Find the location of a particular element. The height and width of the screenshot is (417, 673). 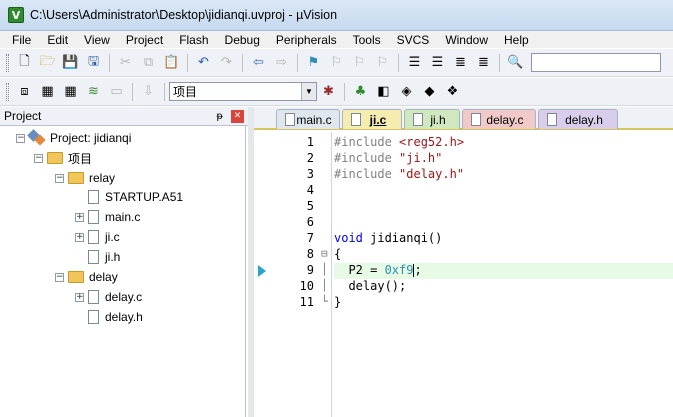

find-input is located at coordinates (596, 62).